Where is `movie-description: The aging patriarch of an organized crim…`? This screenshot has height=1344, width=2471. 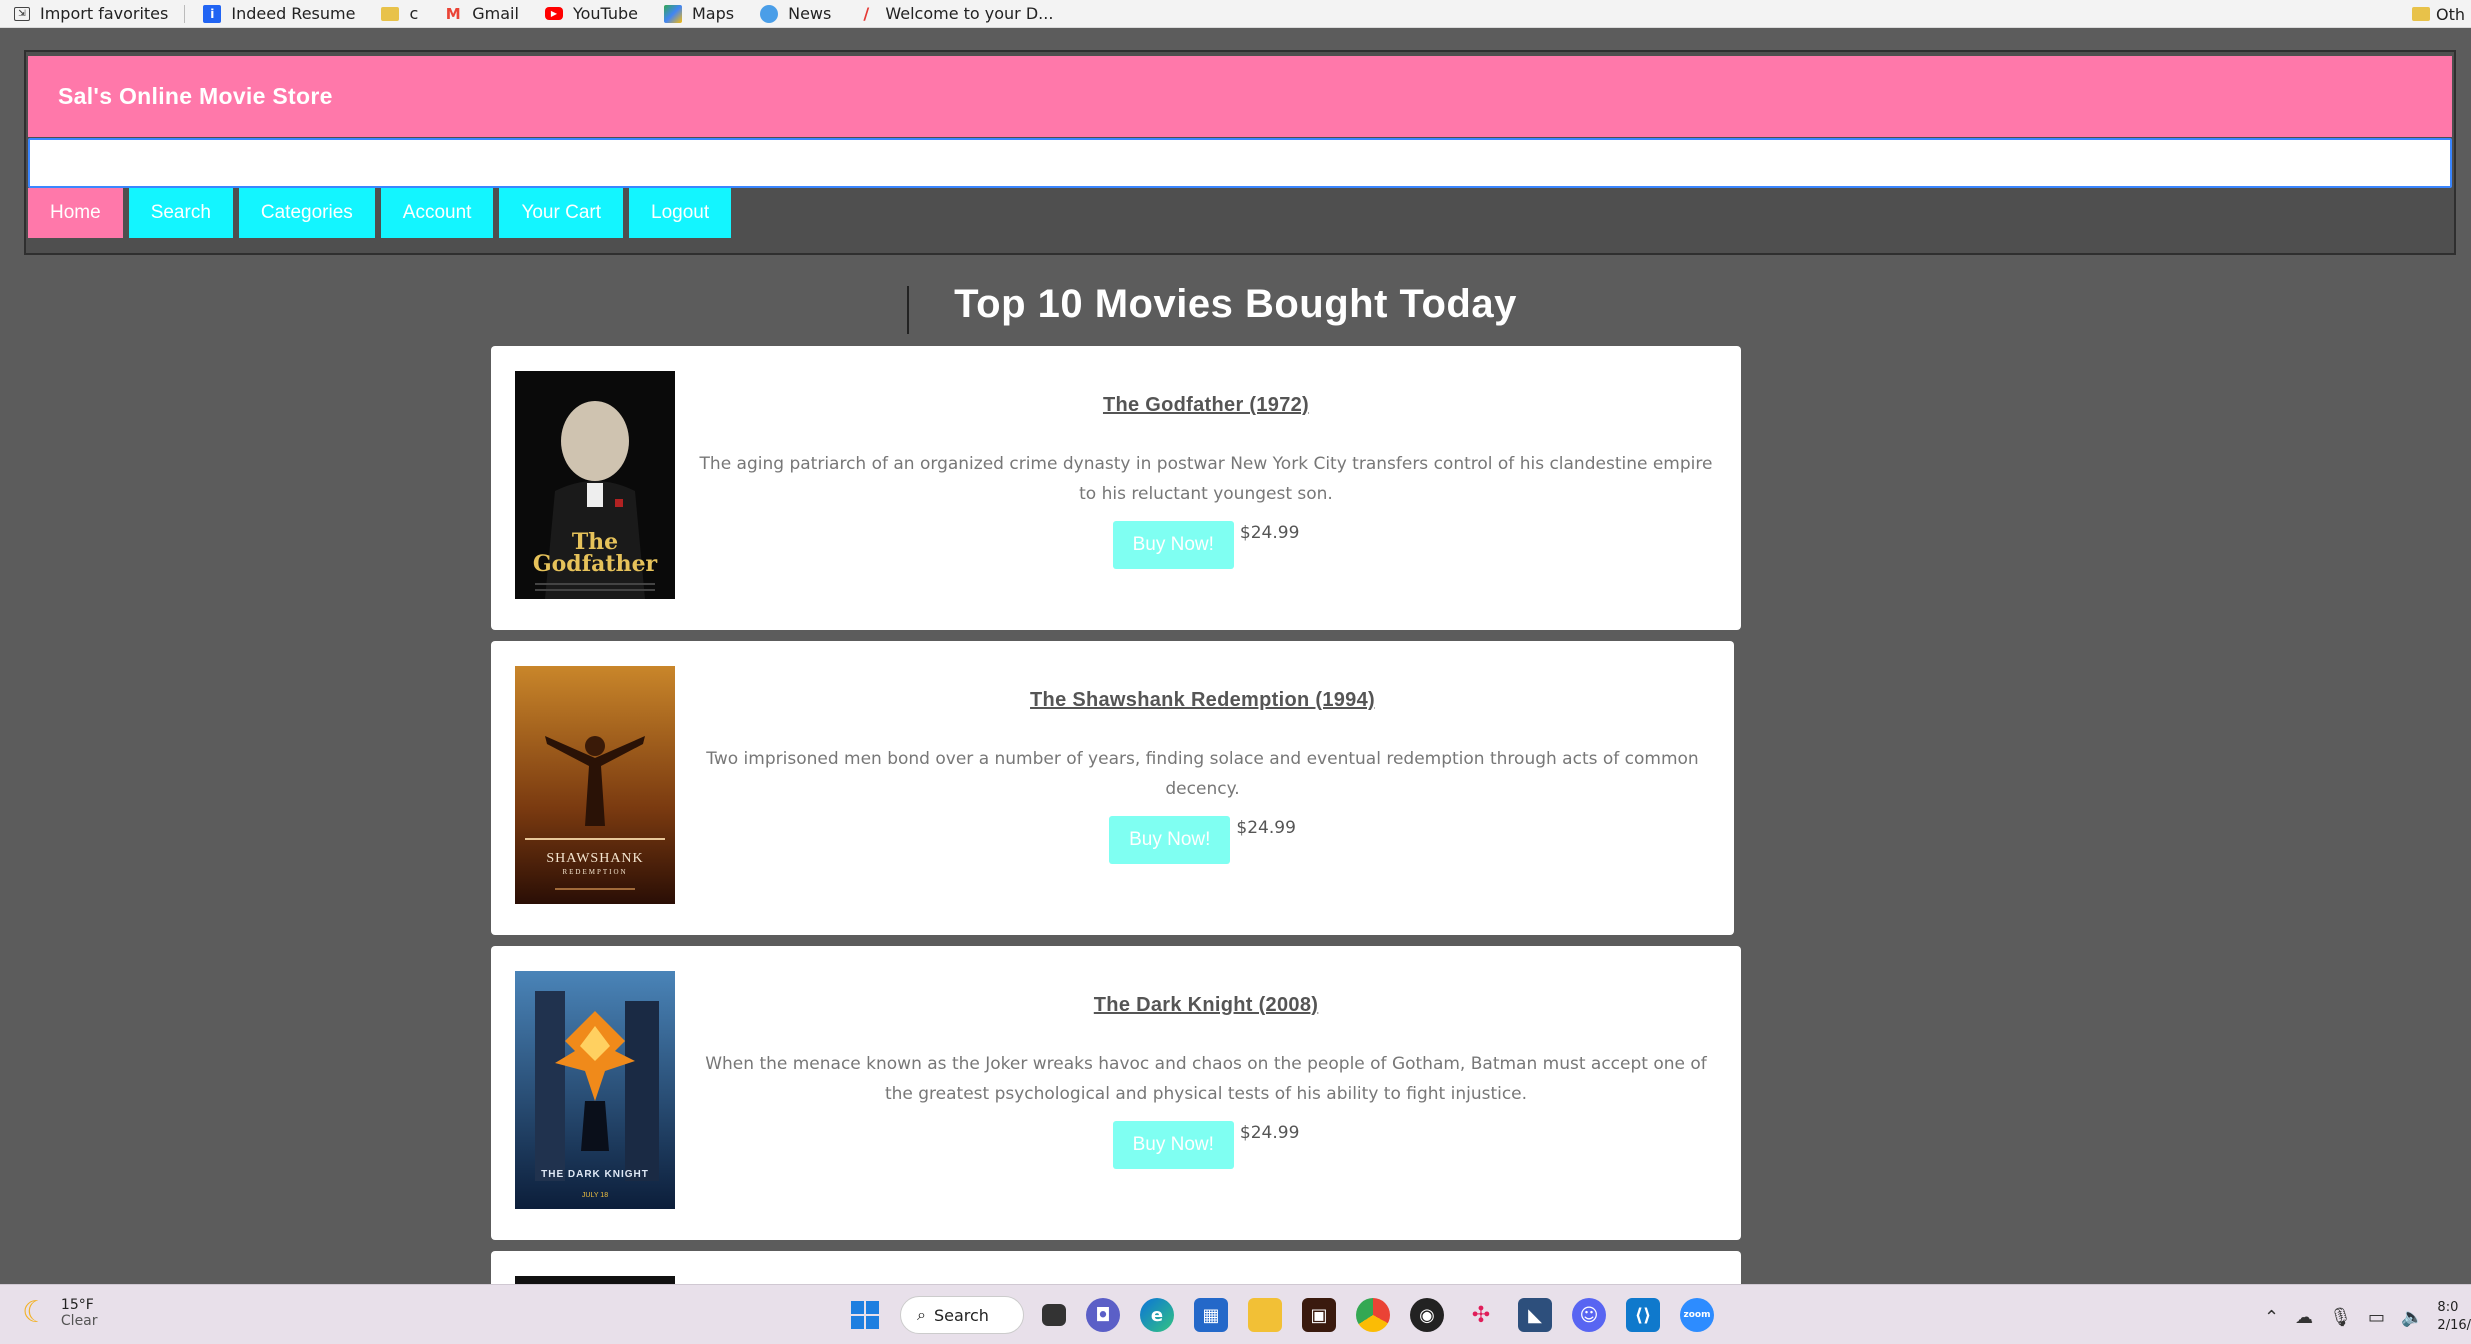 movie-description: The aging patriarch of an organized crim… is located at coordinates (1206, 479).